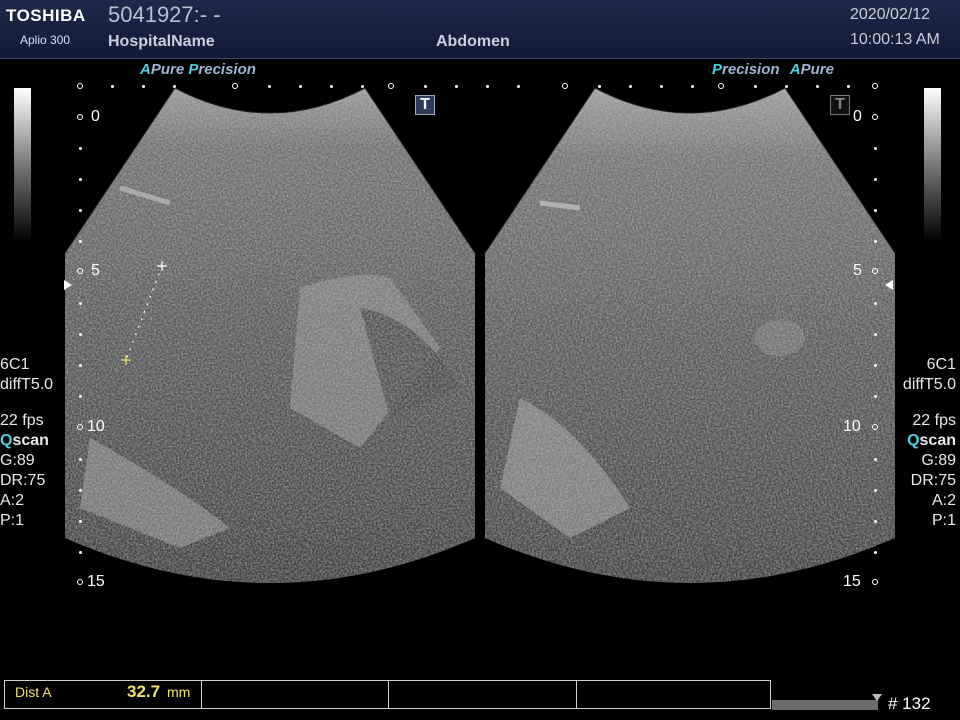 This screenshot has width=960, height=720. I want to click on system-model: Aplio 300, so click(45, 40).